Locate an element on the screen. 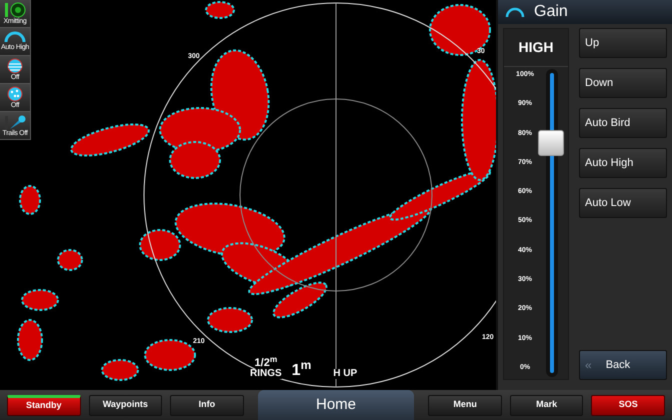 The height and width of the screenshot is (420, 672). panel-title: Gain is located at coordinates (551, 12).